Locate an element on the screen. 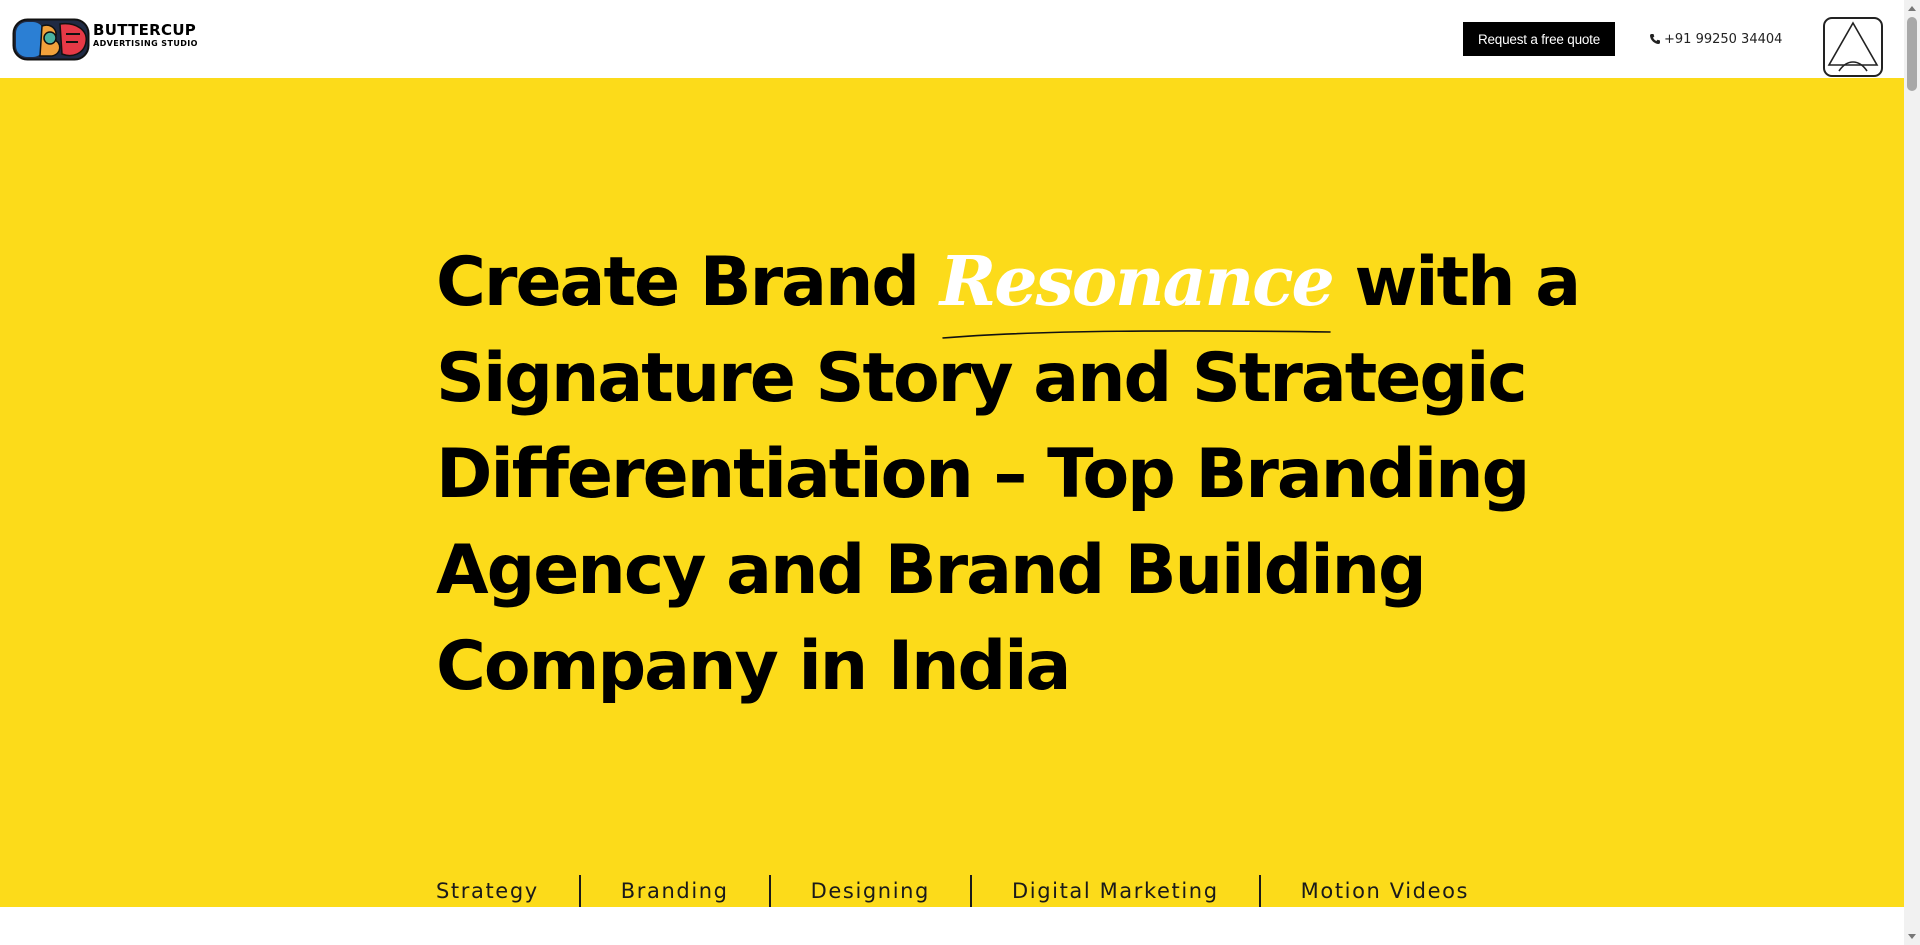 This screenshot has width=1920, height=945. phone-number: +91 99250 34404 is located at coordinates (1723, 39).